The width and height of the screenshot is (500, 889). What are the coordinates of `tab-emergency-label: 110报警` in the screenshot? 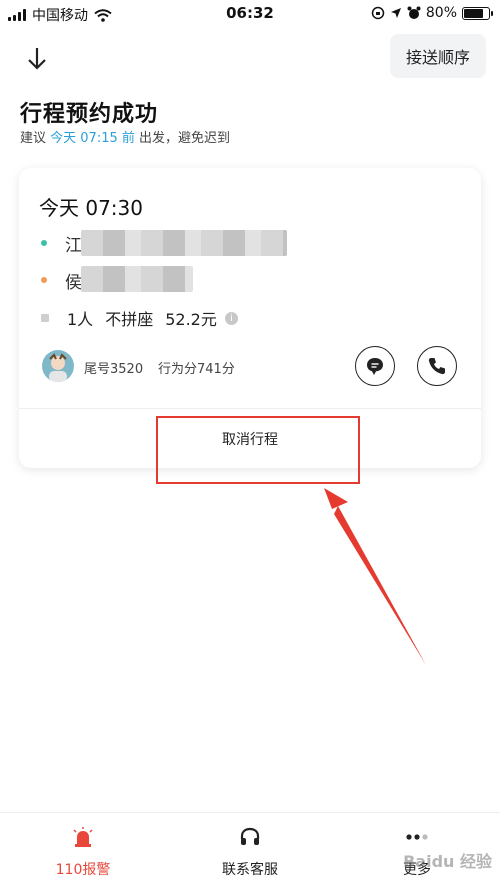 It's located at (83, 870).